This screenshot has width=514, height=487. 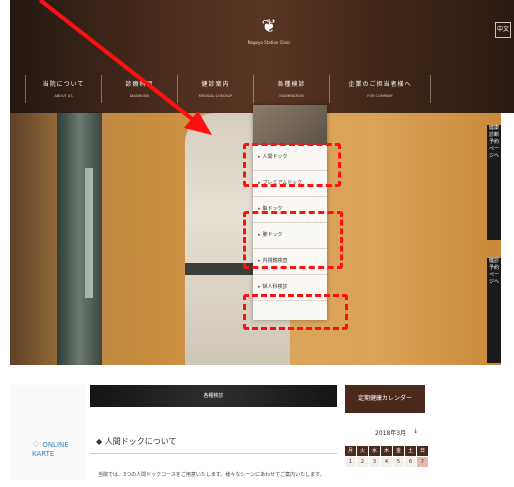 What do you see at coordinates (422, 451) in the screenshot?
I see `weekday-cell: 日` at bounding box center [422, 451].